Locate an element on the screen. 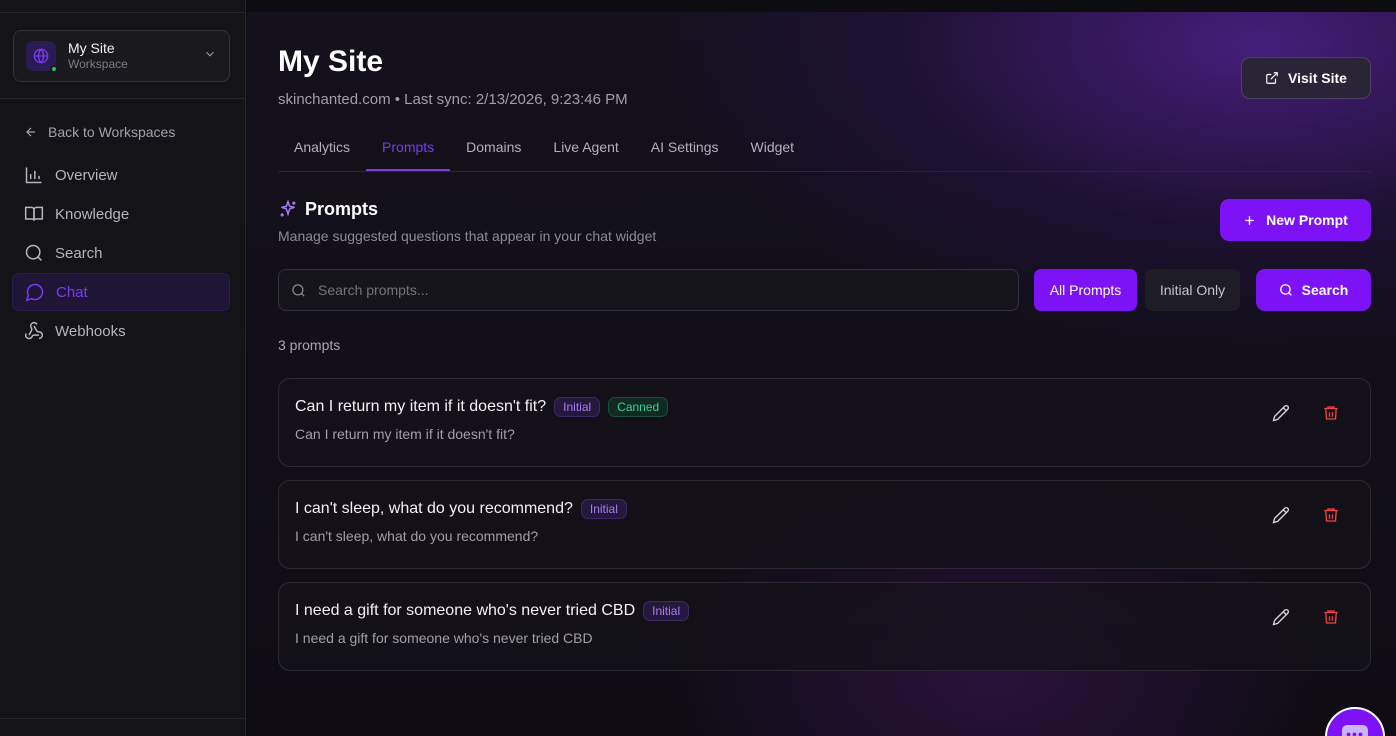  back-to-workspaces-link: Back to Workspaces is located at coordinates (99, 132).